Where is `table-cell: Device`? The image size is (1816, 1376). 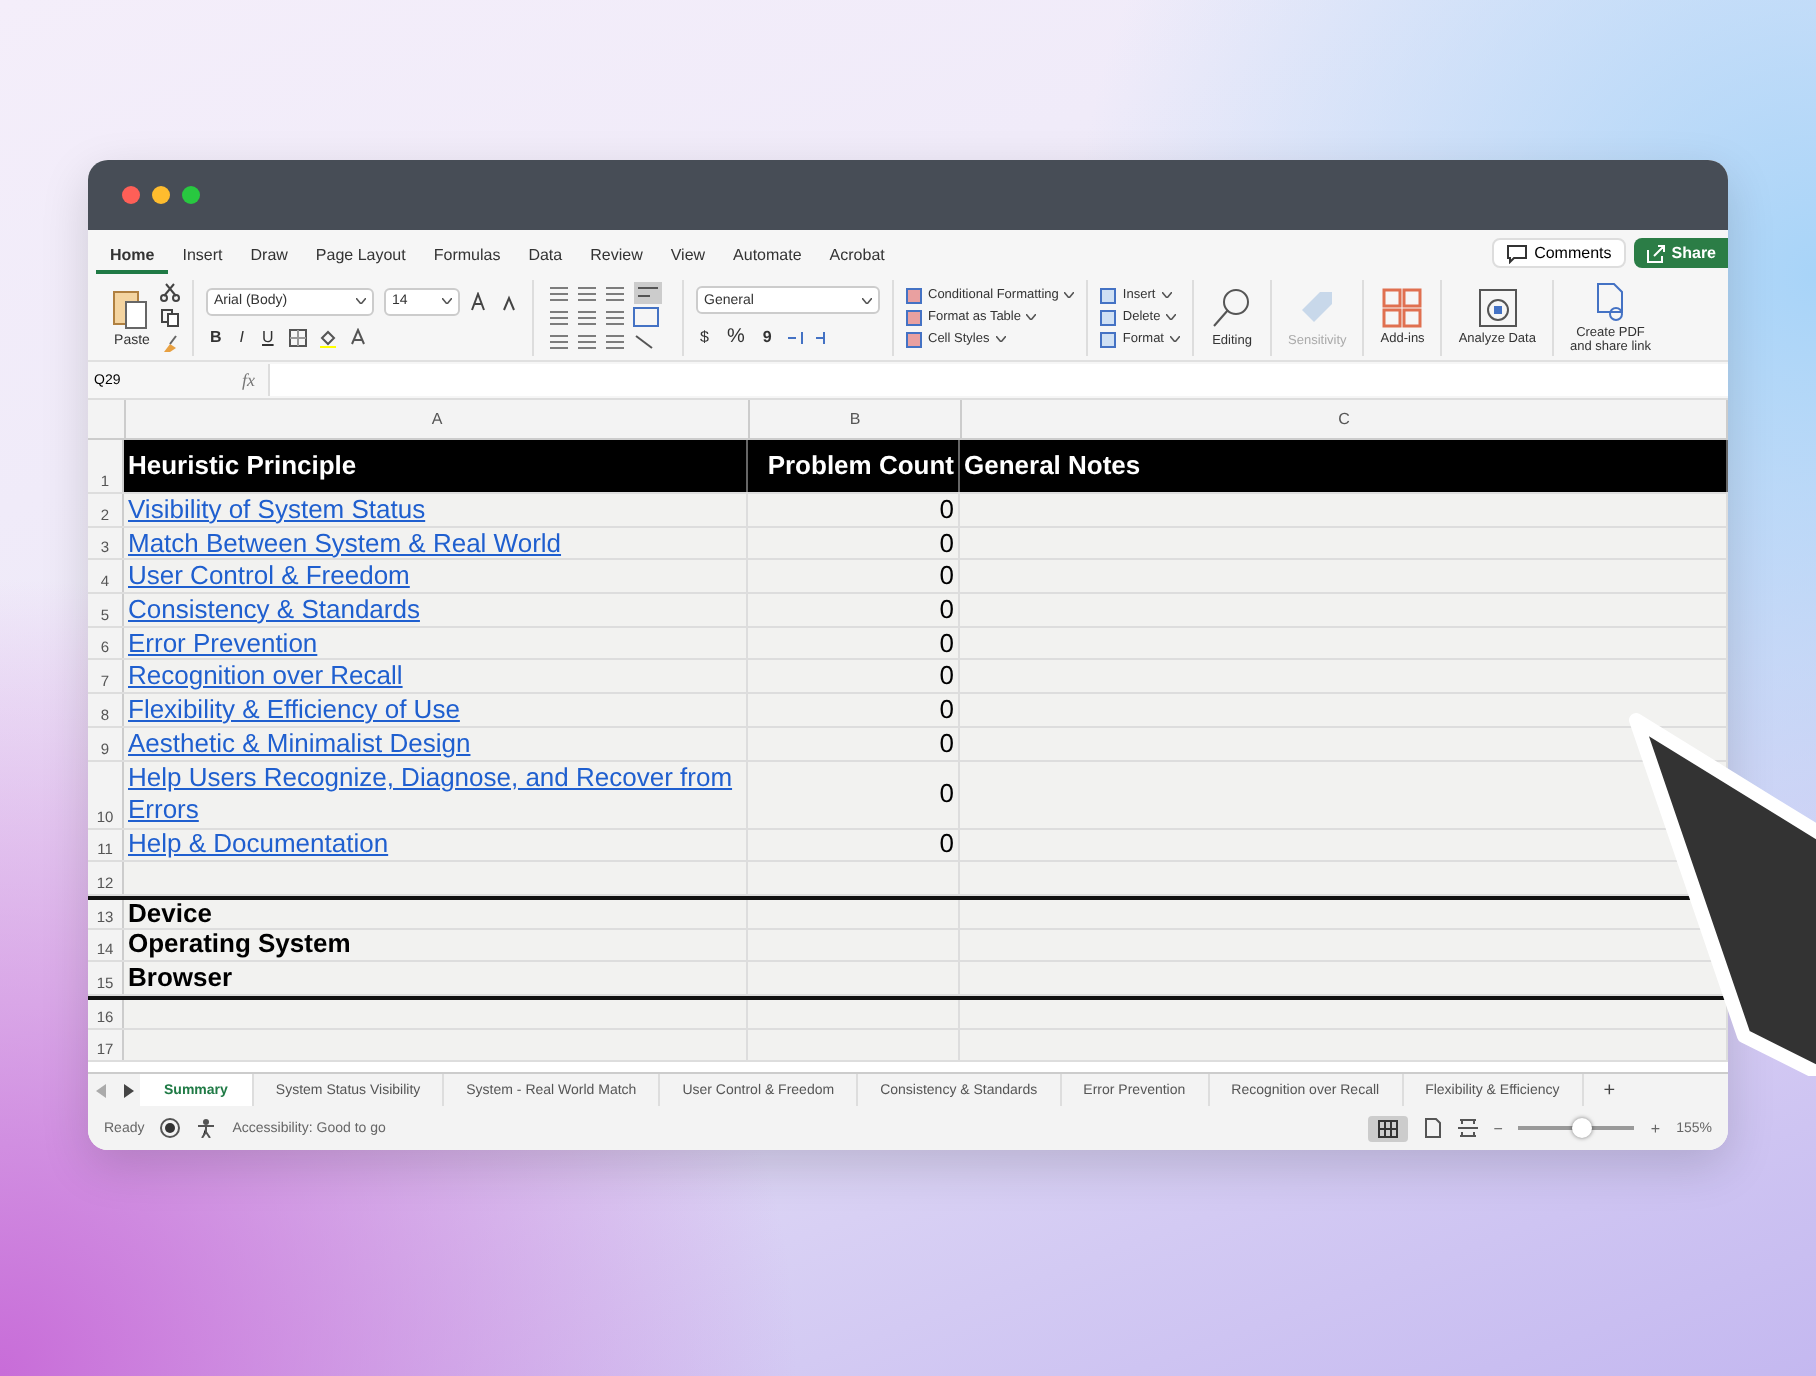
table-cell: Device is located at coordinates (436, 913).